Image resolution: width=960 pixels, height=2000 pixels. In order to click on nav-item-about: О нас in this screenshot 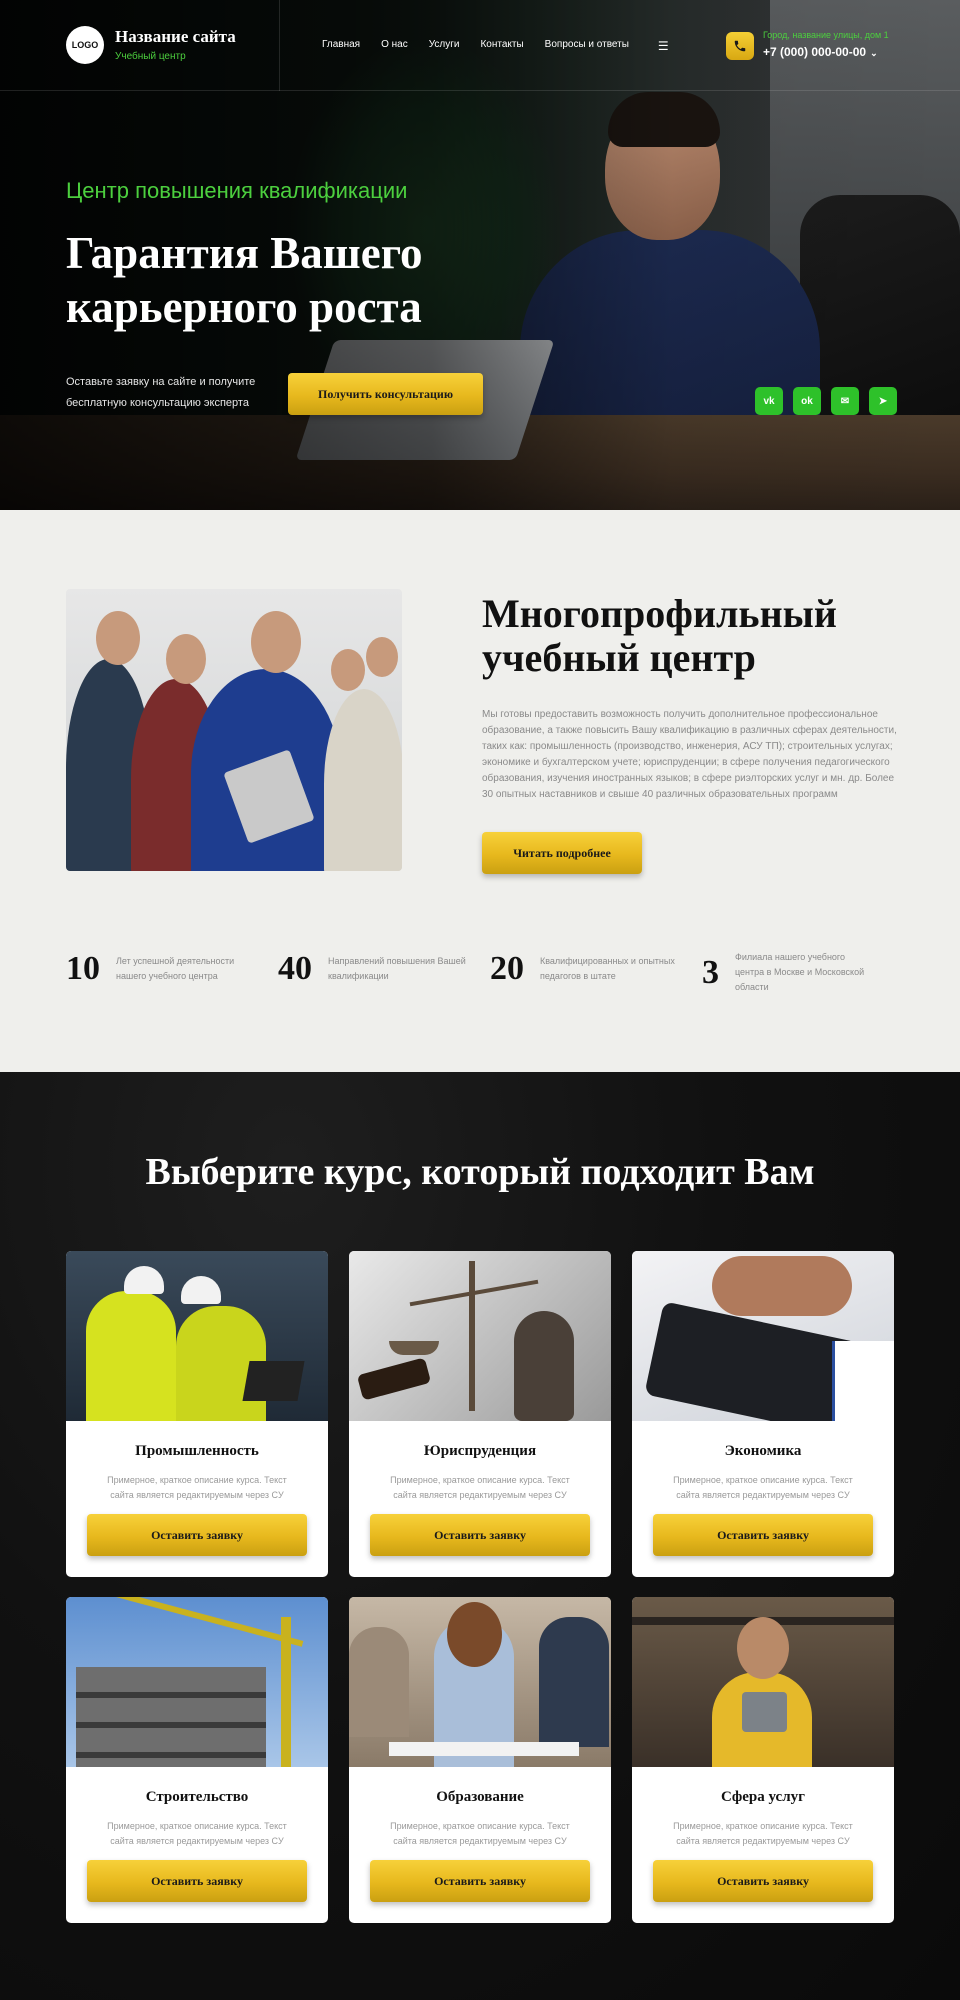, I will do `click(394, 46)`.